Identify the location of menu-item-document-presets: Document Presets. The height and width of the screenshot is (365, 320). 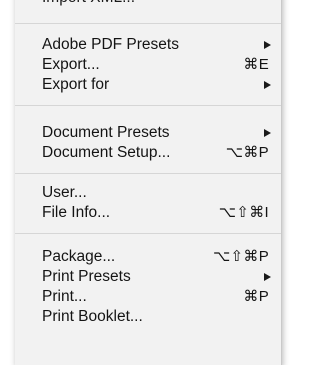
(148, 133).